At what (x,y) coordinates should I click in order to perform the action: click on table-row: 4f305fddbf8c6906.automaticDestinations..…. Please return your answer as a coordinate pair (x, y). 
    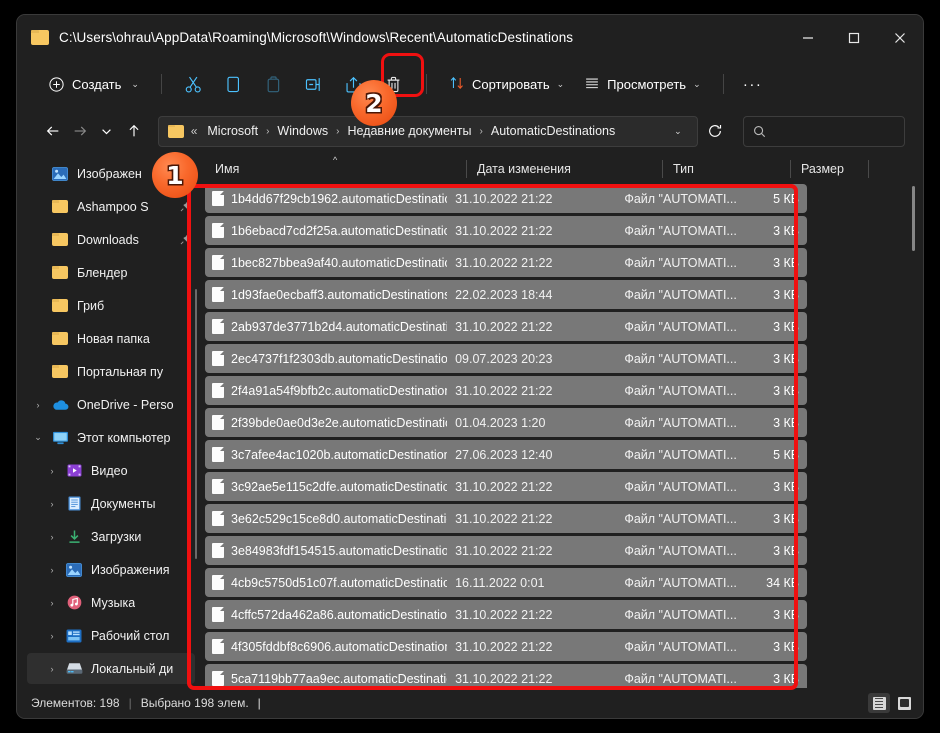
    Looking at the image, I should click on (506, 646).